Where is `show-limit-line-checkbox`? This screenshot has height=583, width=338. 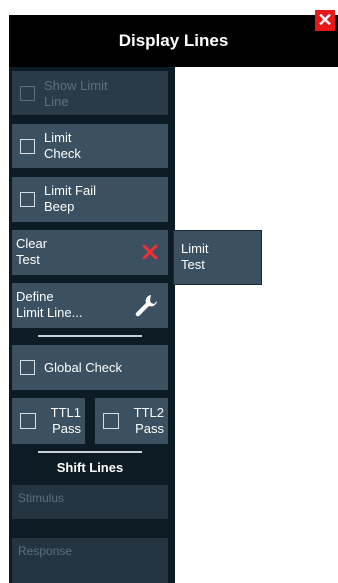
show-limit-line-checkbox is located at coordinates (27, 93).